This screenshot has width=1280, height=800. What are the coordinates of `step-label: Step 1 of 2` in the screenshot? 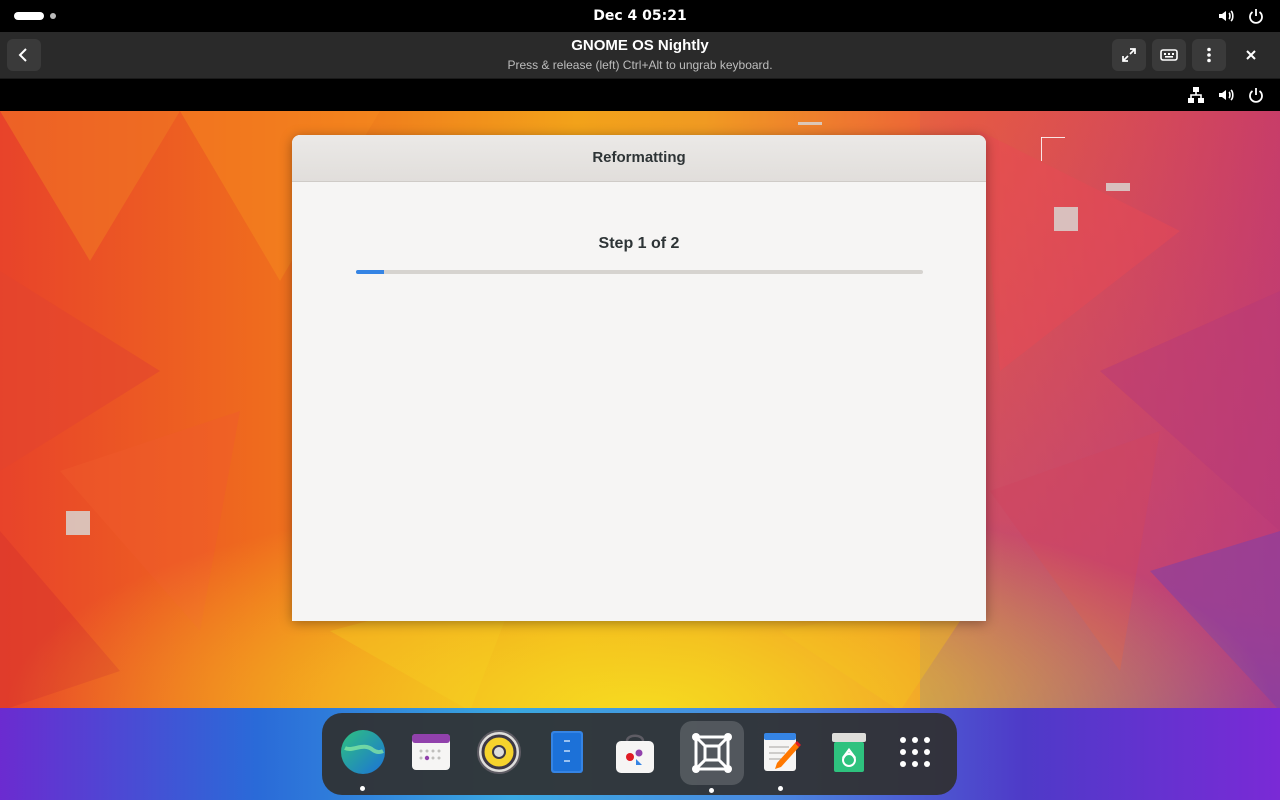 It's located at (639, 243).